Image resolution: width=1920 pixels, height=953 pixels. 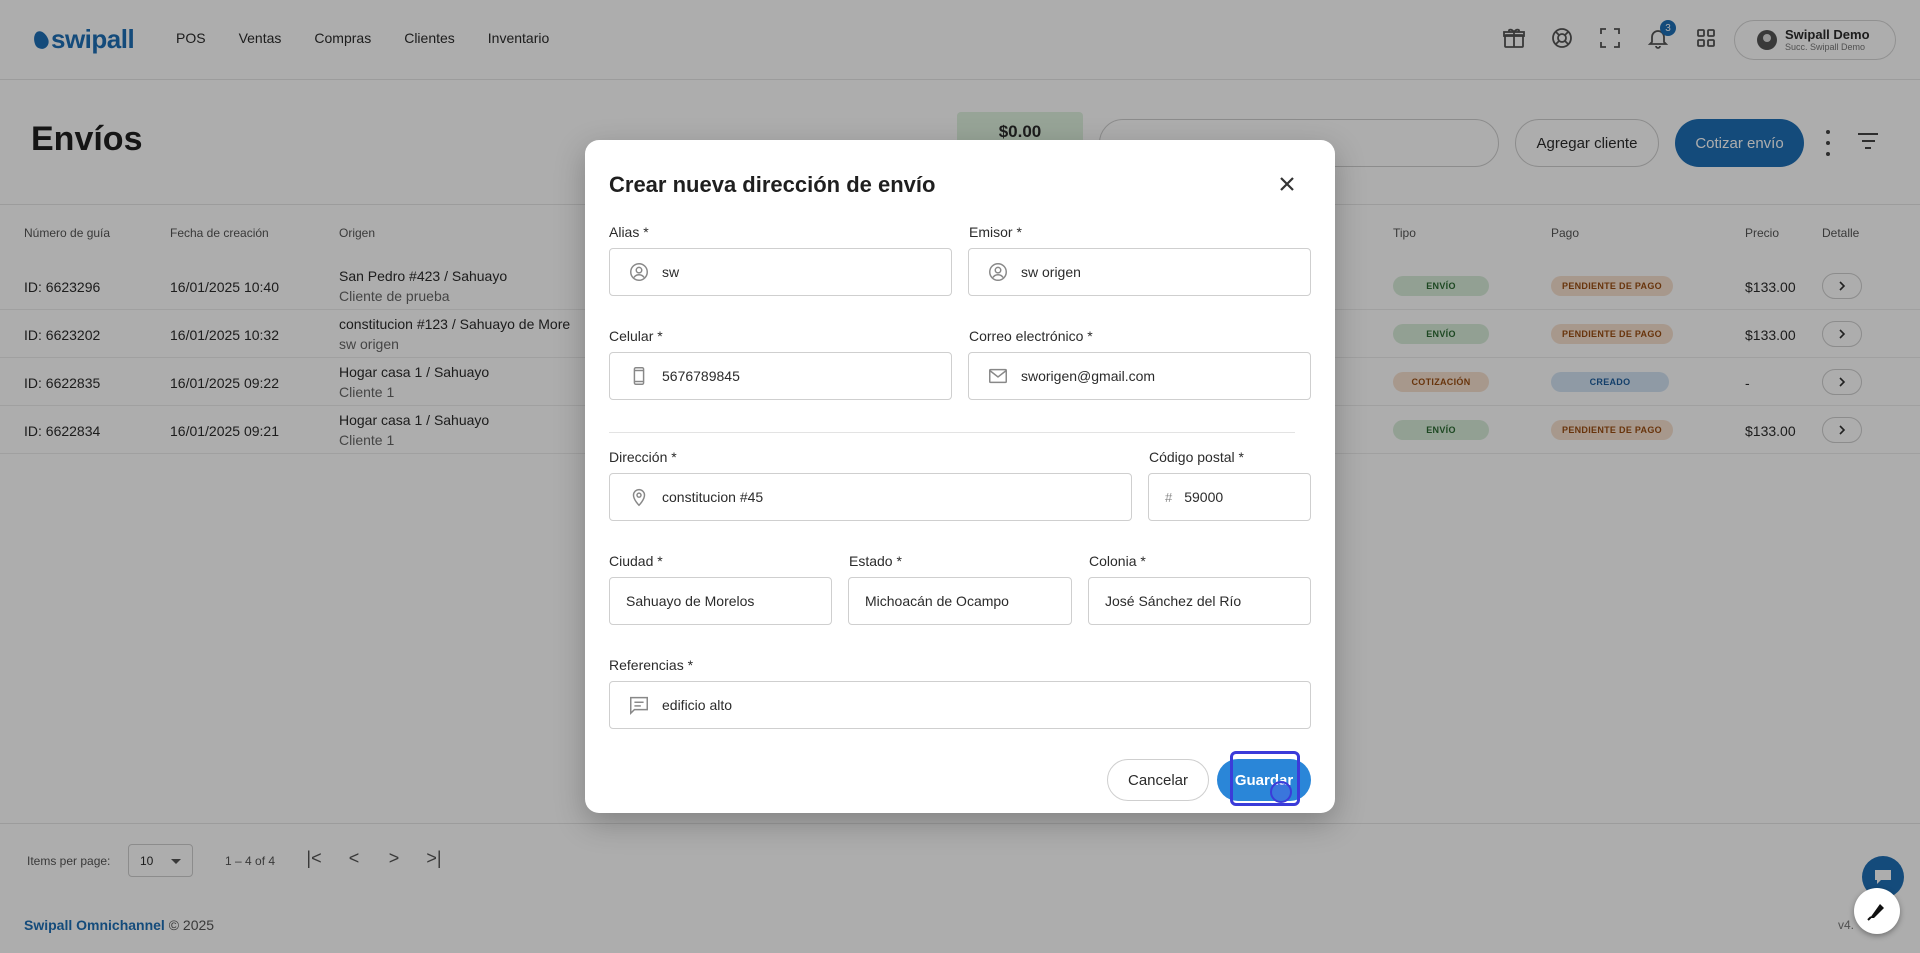 What do you see at coordinates (1051, 272) in the screenshot?
I see `emisor-value: sw origen` at bounding box center [1051, 272].